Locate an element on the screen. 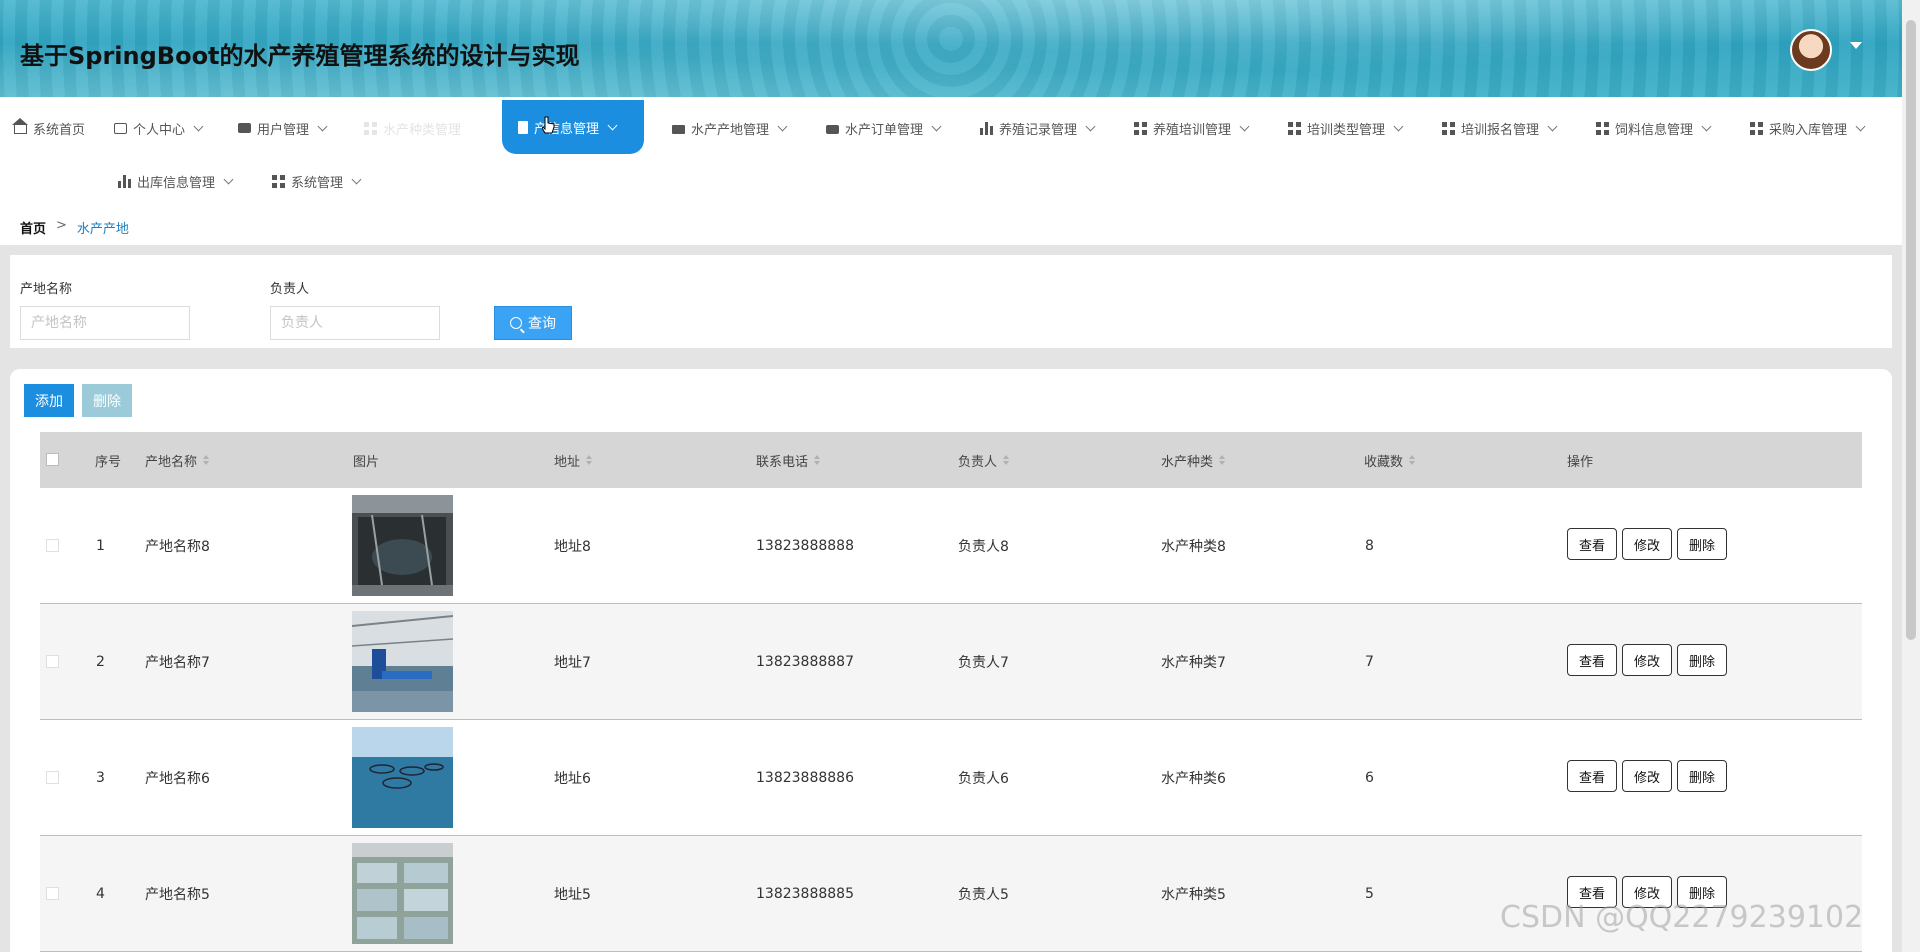  nav-label: 养殖培训管理 is located at coordinates (1192, 130).